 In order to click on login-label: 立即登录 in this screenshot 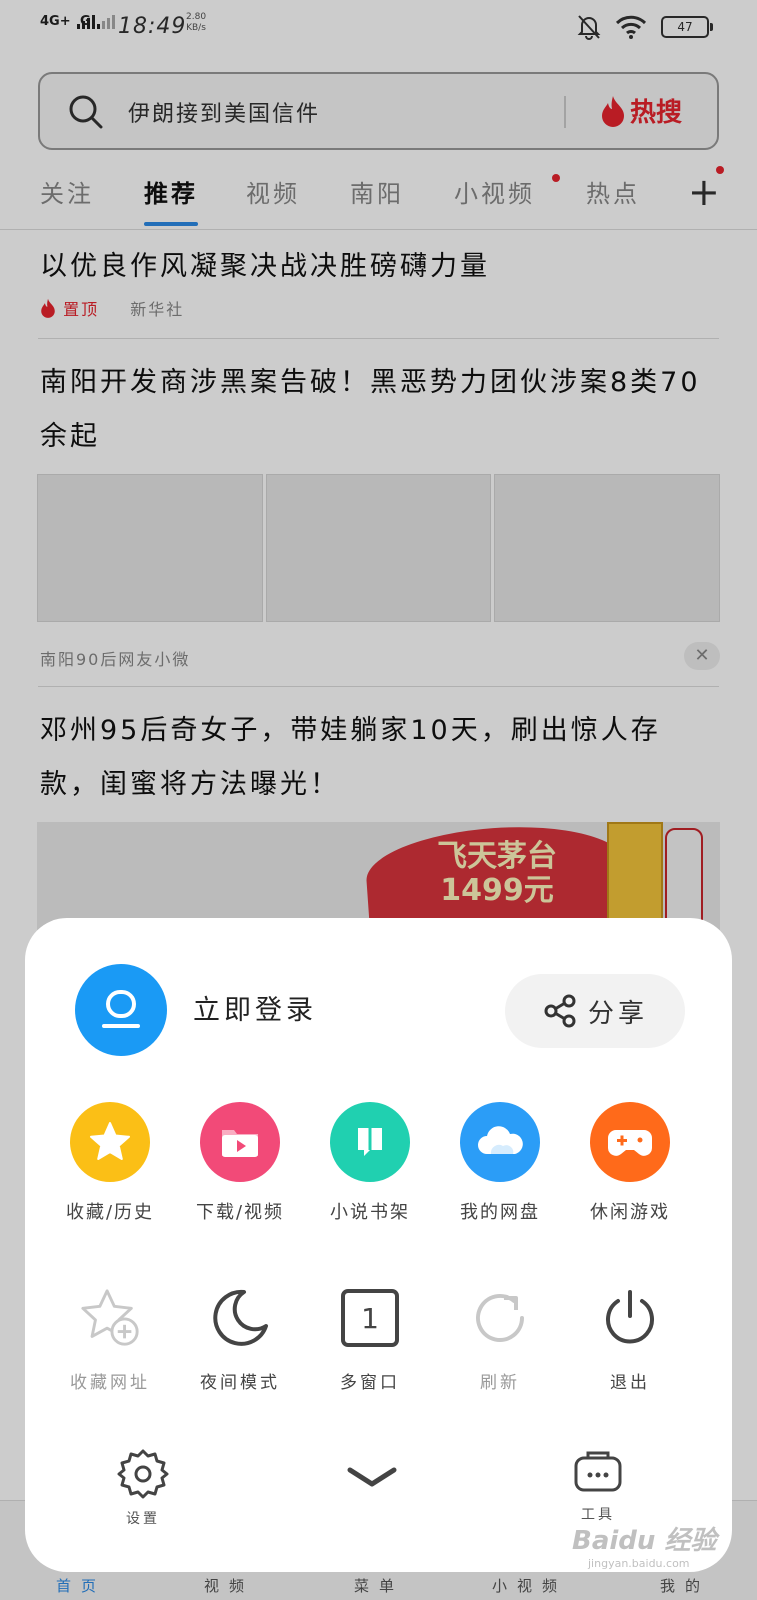, I will do `click(255, 1007)`.